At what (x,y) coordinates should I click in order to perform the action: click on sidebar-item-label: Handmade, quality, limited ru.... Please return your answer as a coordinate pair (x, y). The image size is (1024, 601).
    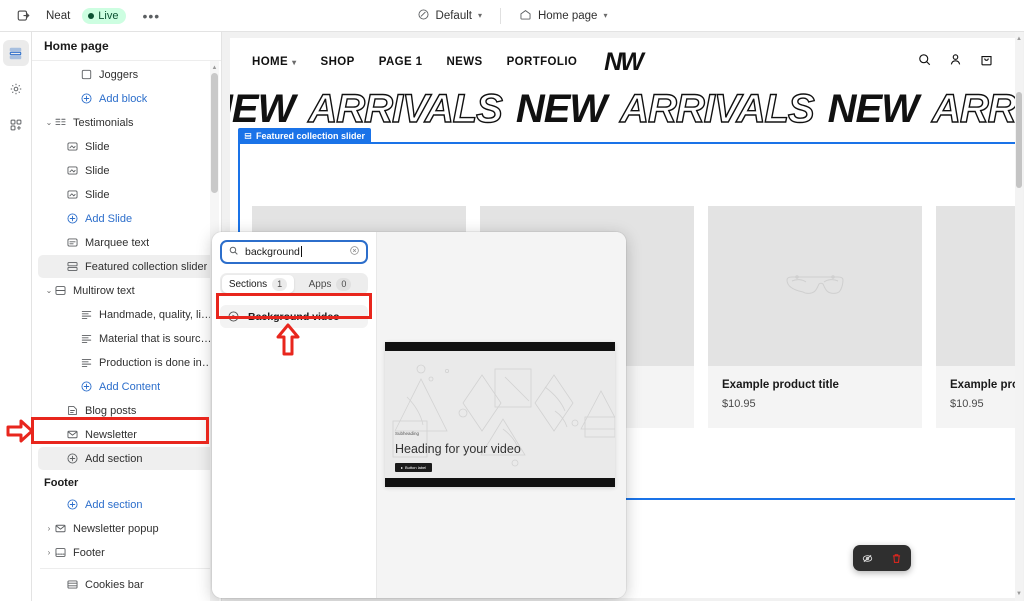
    Looking at the image, I should click on (157, 314).